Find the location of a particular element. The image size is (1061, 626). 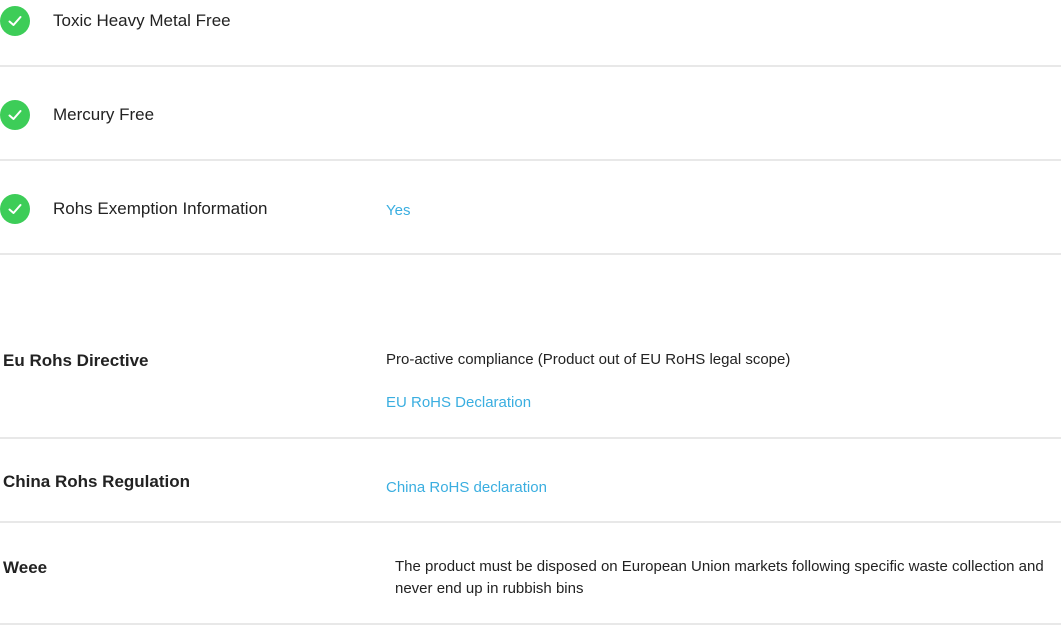

feature-label-rohs-exemption-information: Rohs Exemption Information is located at coordinates (160, 208).